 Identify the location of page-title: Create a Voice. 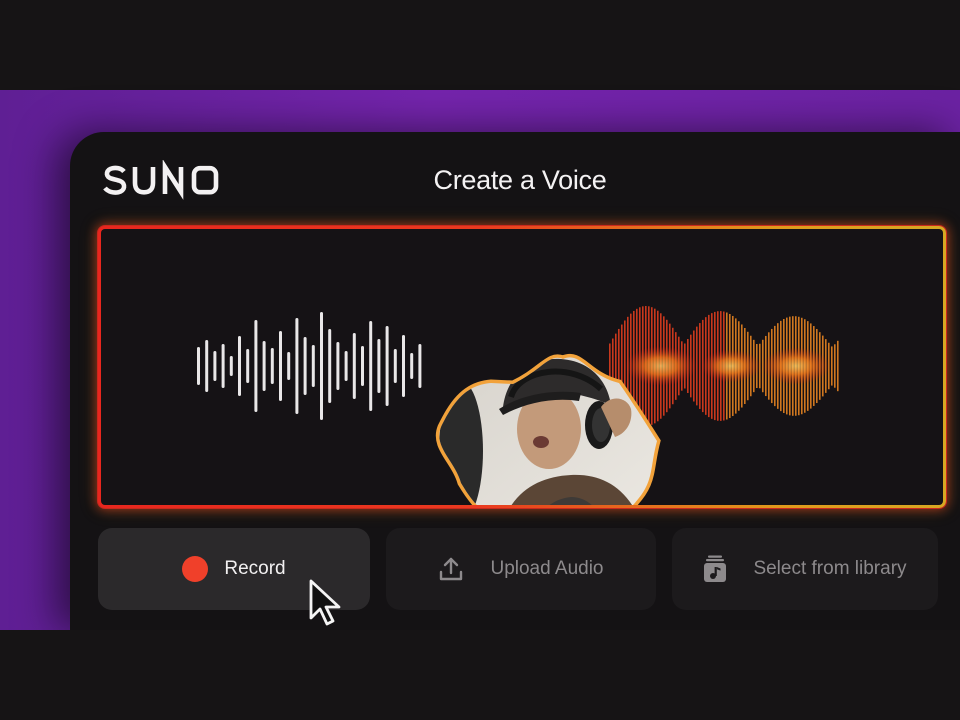
(520, 180).